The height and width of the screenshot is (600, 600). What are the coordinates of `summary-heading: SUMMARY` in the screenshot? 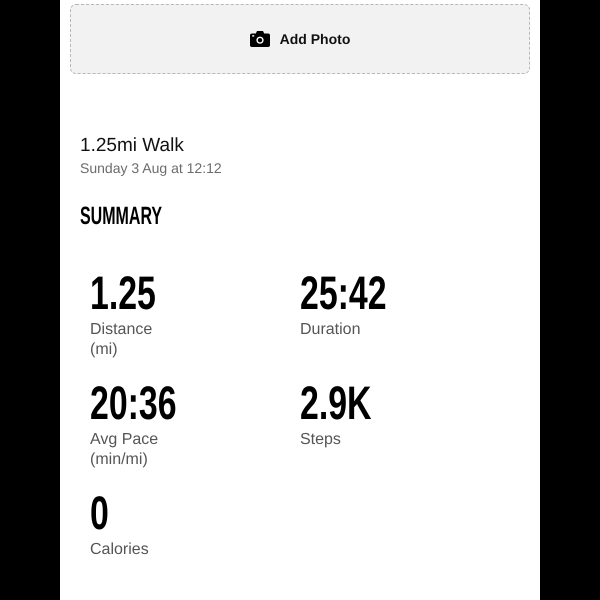 It's located at (121, 216).